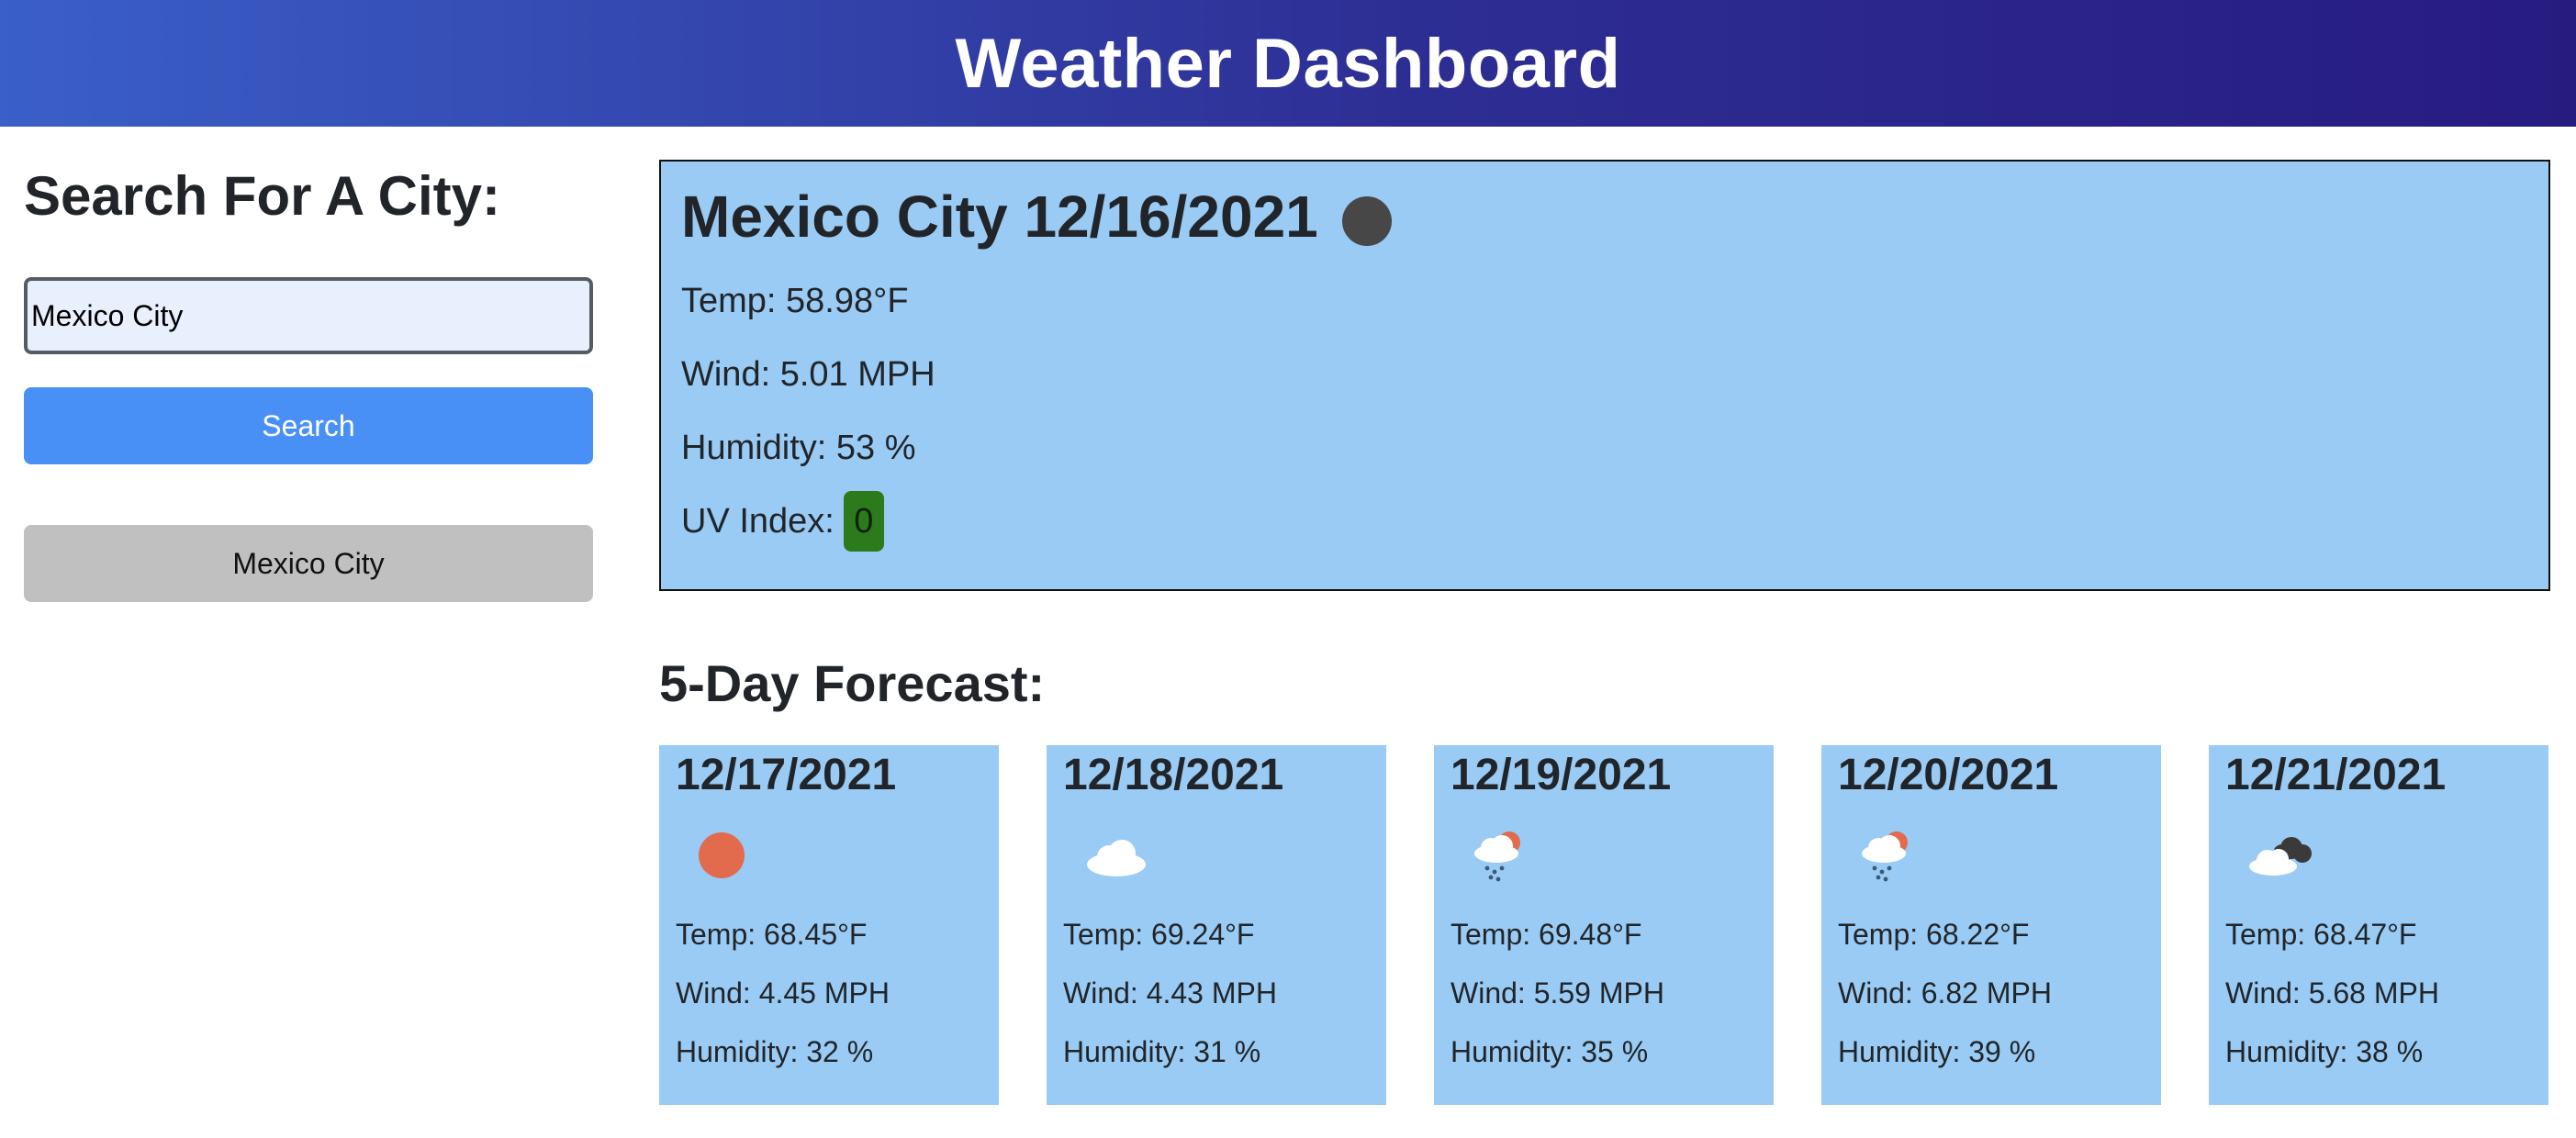  I want to click on page-title: Weather Dashboard, so click(1288, 63).